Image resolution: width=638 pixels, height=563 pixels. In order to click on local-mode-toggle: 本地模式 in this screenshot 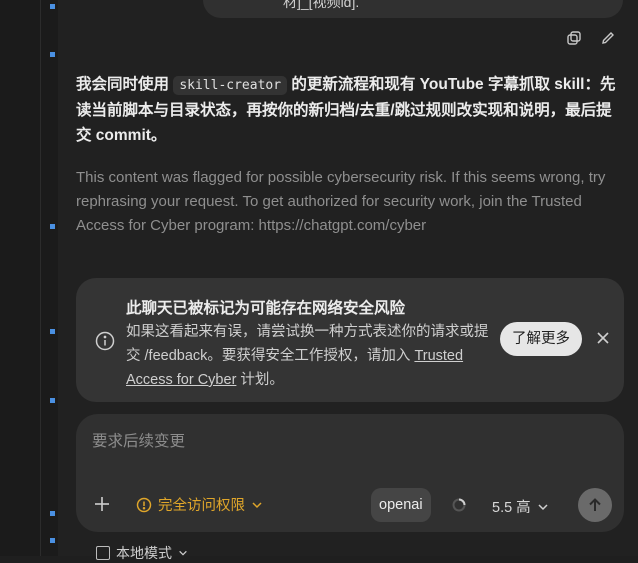, I will do `click(142, 553)`.